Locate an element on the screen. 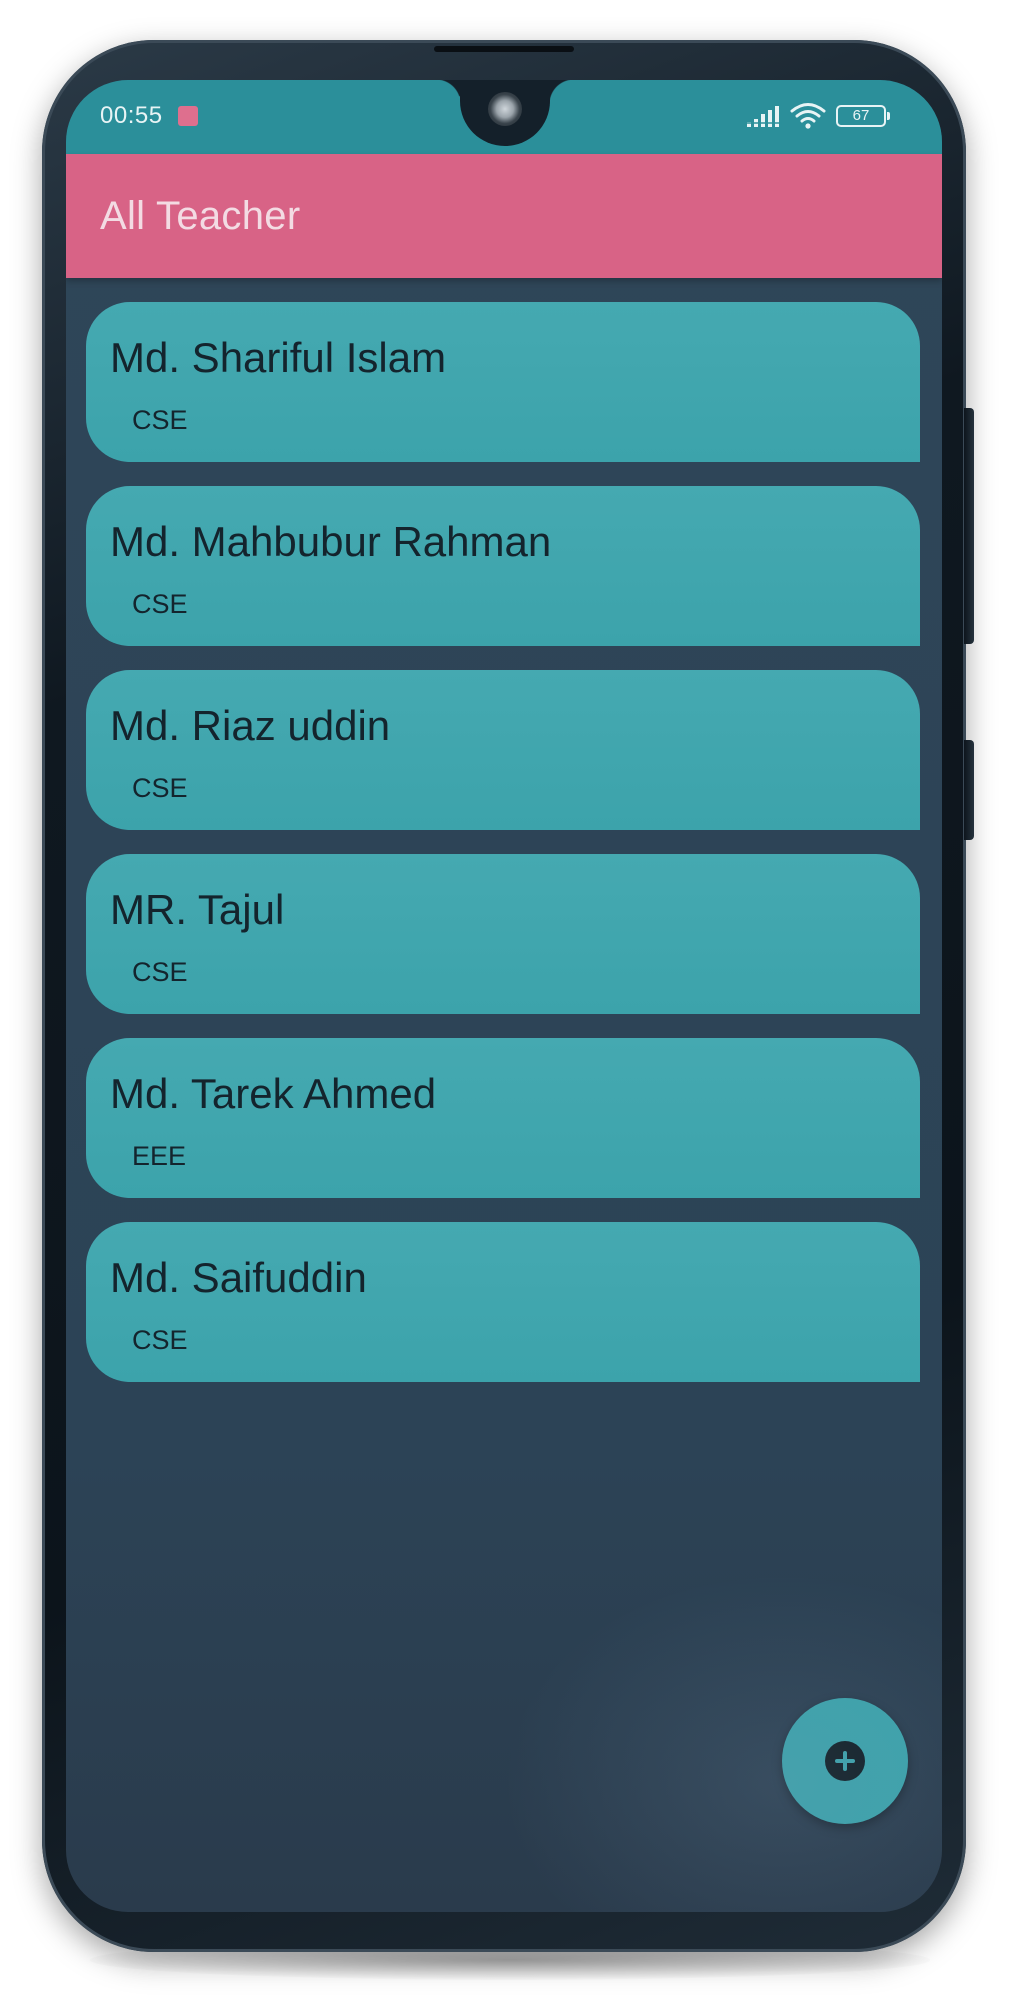  app-bar: All Teacher is located at coordinates (504, 216).